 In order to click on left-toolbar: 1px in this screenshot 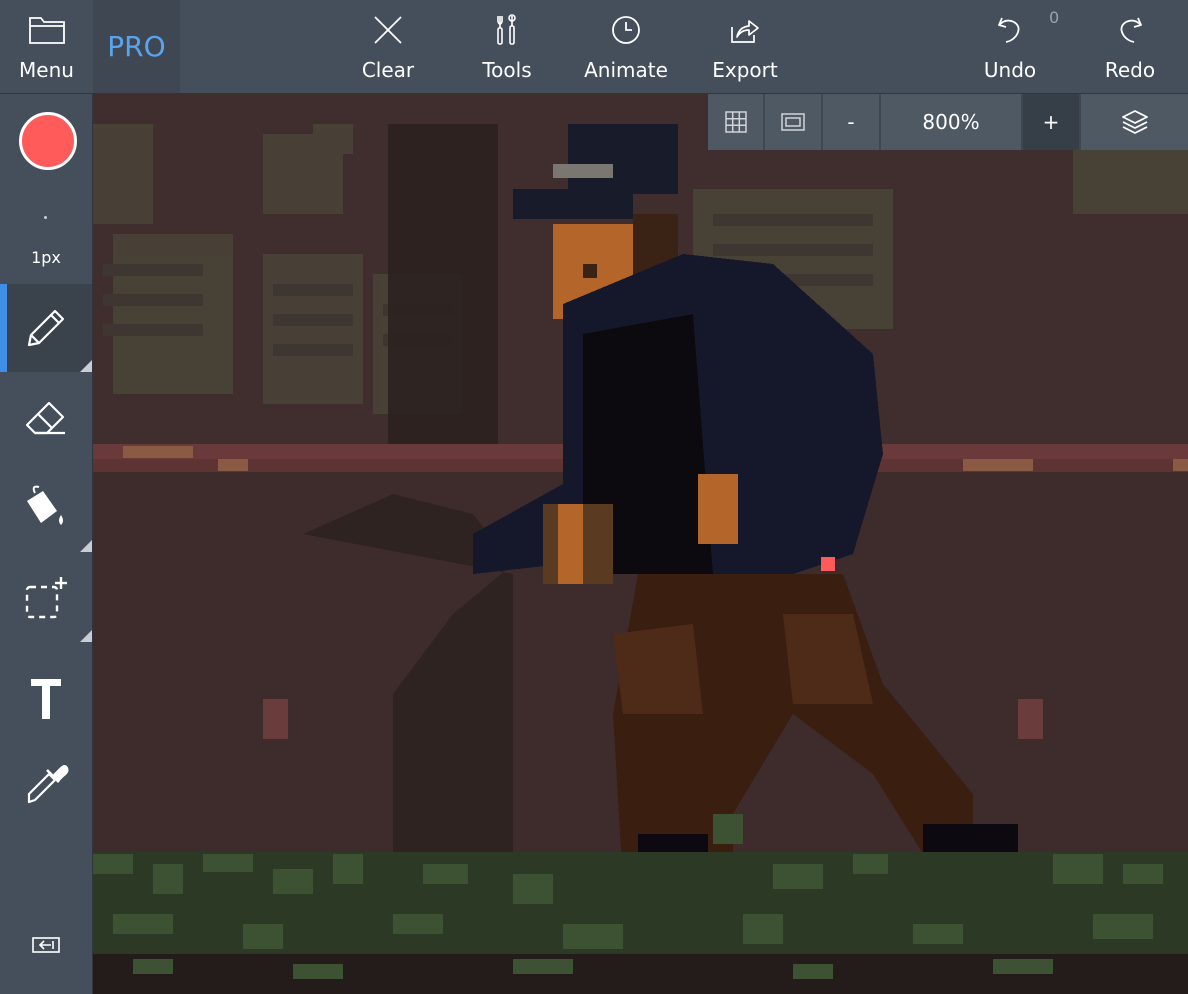, I will do `click(46, 544)`.